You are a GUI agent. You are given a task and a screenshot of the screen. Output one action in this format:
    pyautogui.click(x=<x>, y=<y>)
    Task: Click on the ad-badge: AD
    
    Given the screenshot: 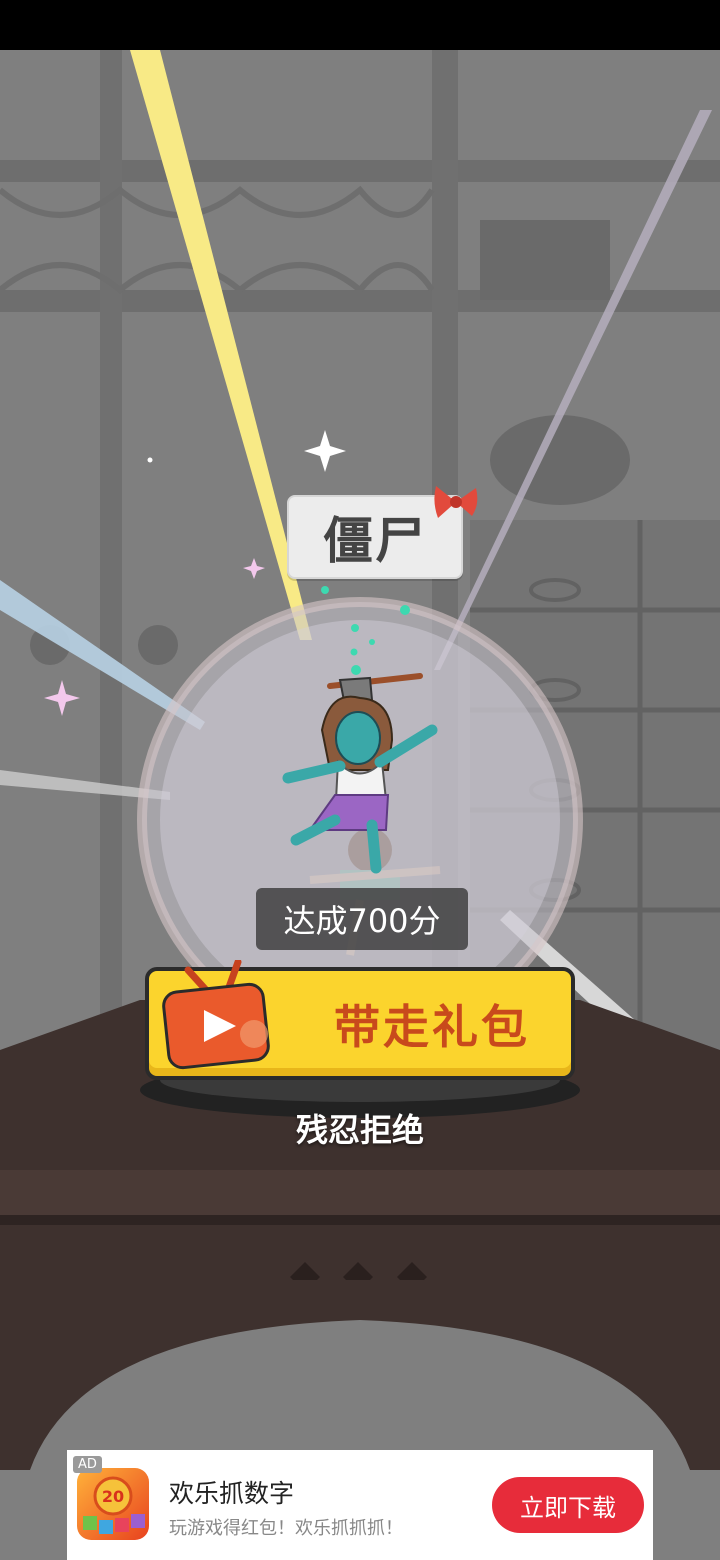 What is the action you would take?
    pyautogui.click(x=87, y=1464)
    